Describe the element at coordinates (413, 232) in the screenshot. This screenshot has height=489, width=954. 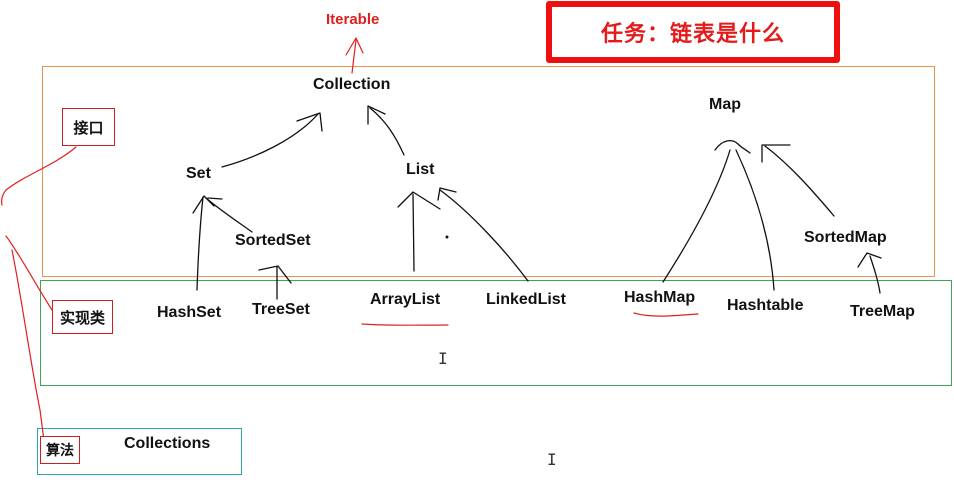
I see `arrow-arraylist-to-list` at that location.